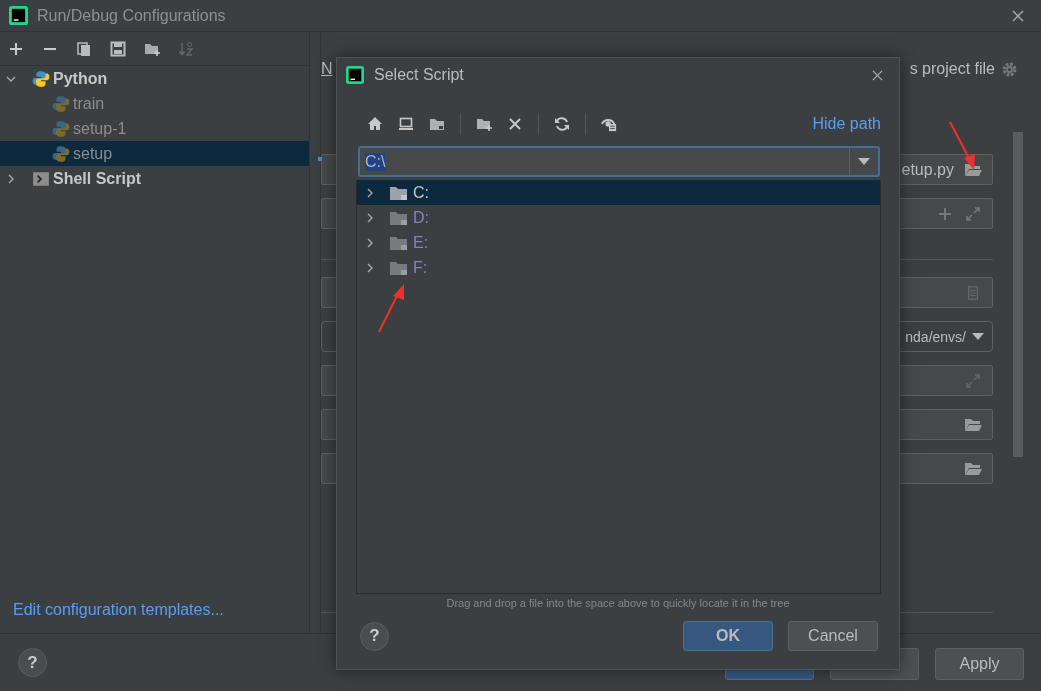 The width and height of the screenshot is (1041, 691). I want to click on settings-icon, so click(1009, 69).